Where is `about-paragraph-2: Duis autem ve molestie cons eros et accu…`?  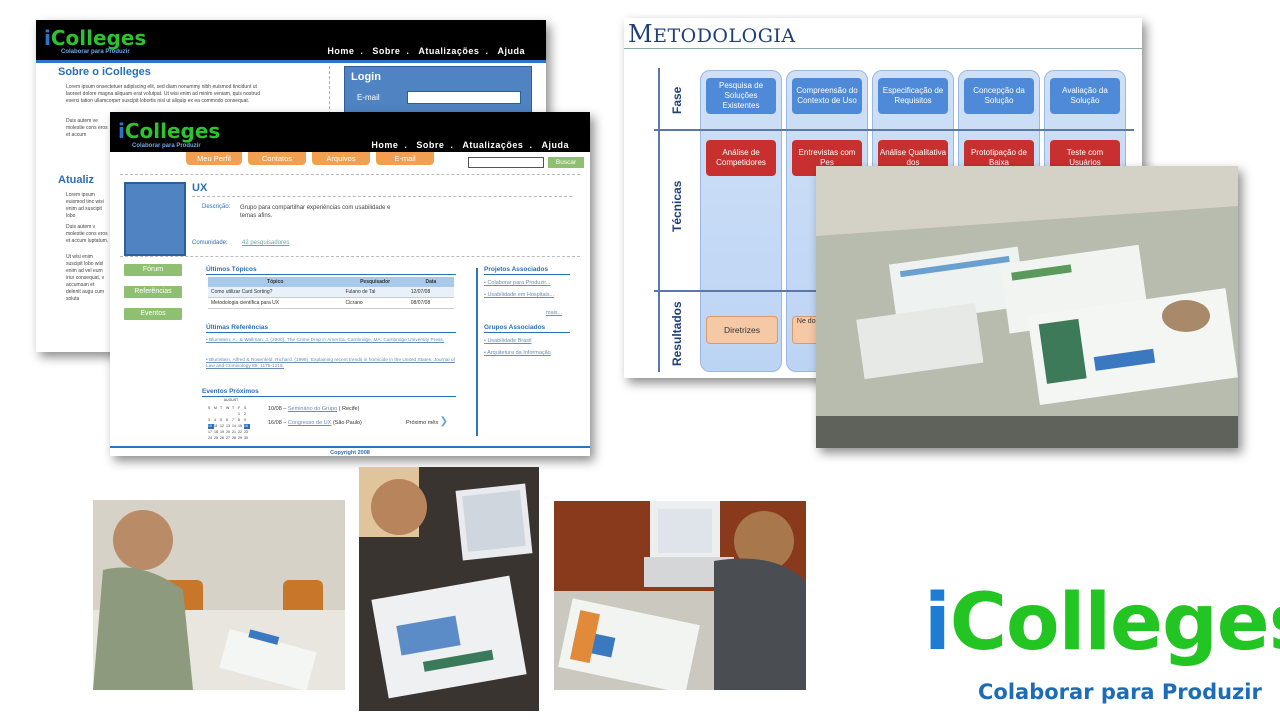
about-paragraph-2: Duis autem ve molestie cons eros et accu… is located at coordinates (87, 128).